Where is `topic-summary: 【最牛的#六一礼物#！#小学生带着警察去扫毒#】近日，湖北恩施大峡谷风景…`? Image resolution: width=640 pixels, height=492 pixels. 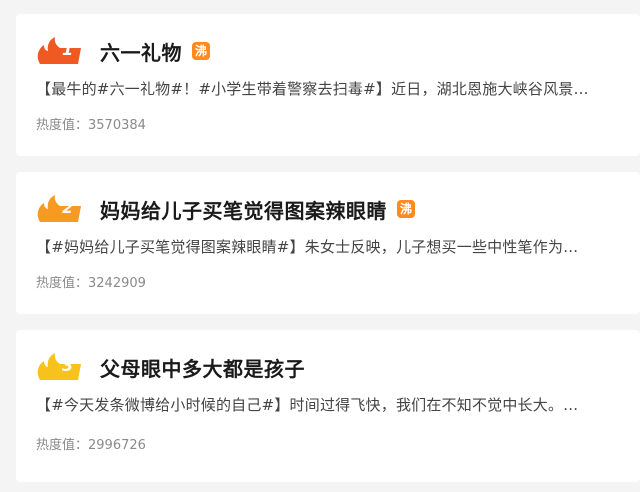 topic-summary: 【最牛的#六一礼物#！#小学生带着警察去扫毒#】近日，湖北恩施大峡谷风景… is located at coordinates (333, 88).